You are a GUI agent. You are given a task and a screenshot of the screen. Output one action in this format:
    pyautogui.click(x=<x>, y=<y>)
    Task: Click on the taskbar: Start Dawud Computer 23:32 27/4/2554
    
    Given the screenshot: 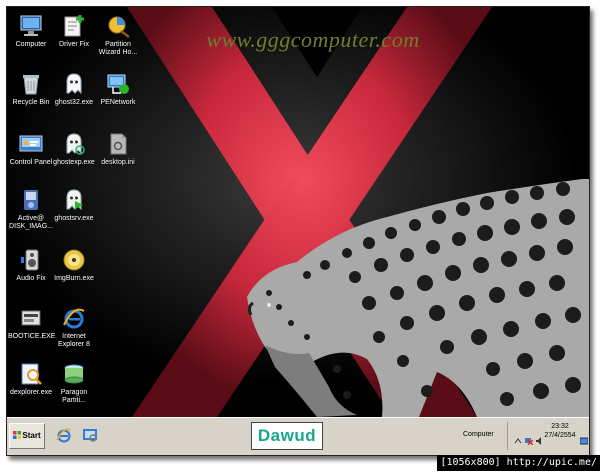 What is the action you would take?
    pyautogui.click(x=298, y=436)
    